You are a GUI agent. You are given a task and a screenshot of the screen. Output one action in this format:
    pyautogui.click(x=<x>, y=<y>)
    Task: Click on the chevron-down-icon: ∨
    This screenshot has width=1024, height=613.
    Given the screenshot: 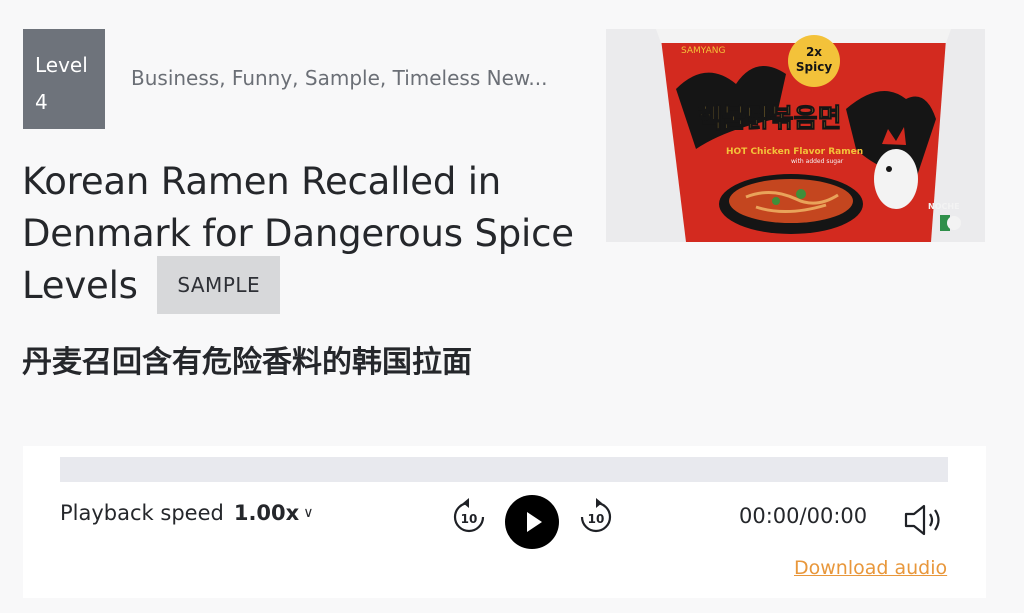 What is the action you would take?
    pyautogui.click(x=308, y=513)
    